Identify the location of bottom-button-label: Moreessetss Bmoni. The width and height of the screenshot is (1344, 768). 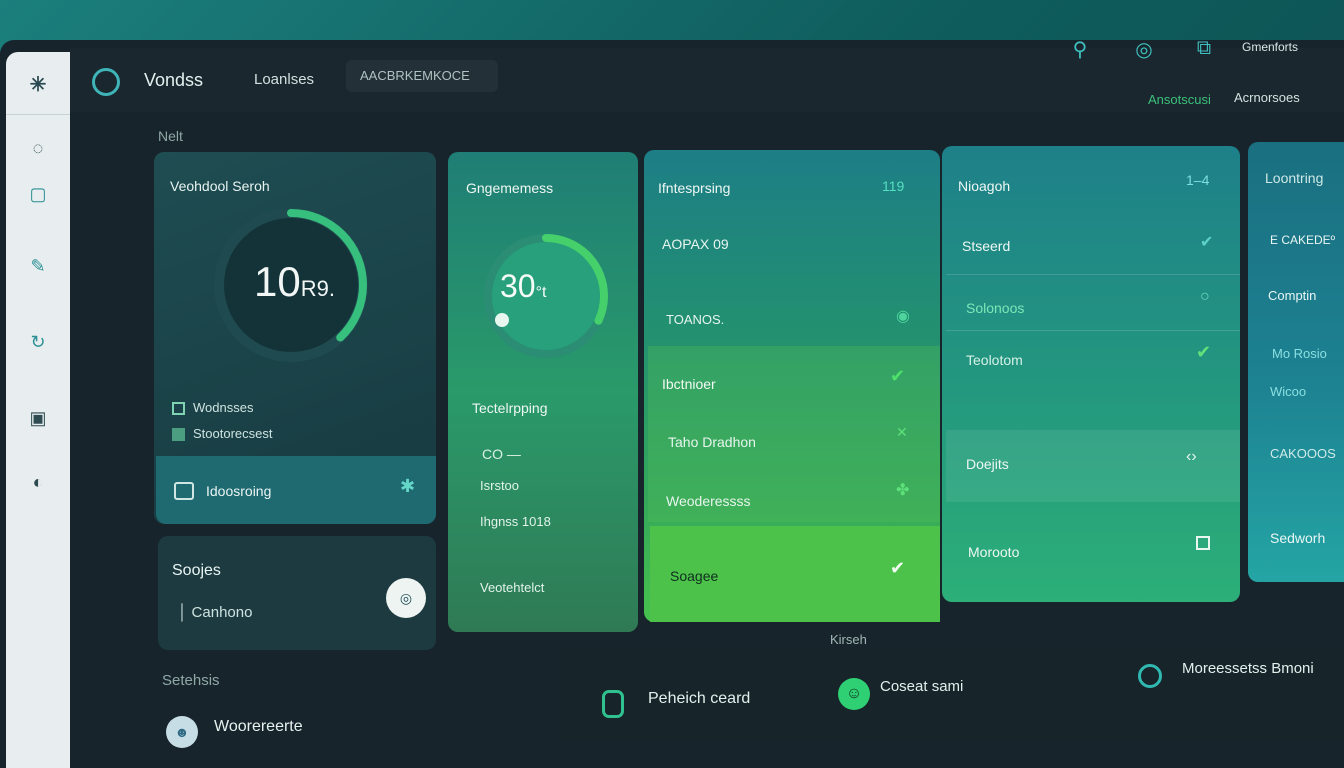
(1248, 668).